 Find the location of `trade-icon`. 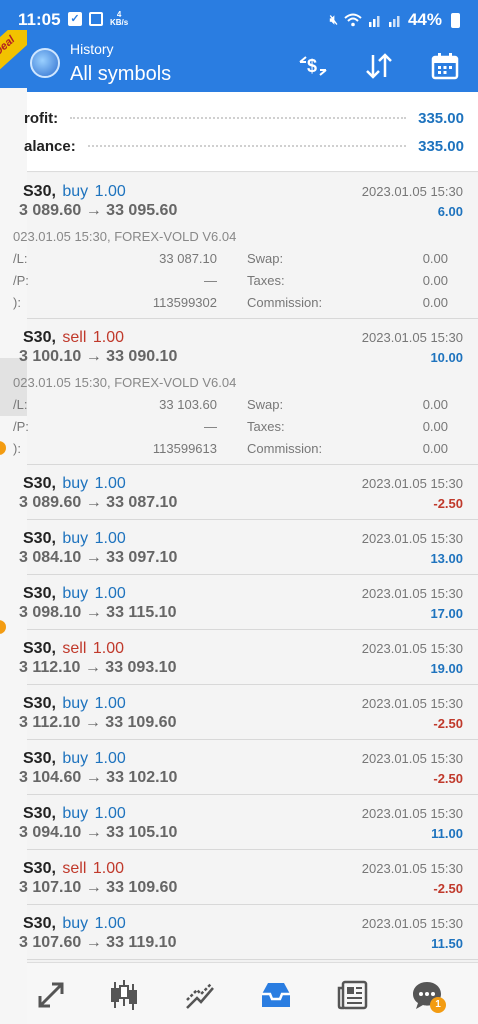

trade-icon is located at coordinates (200, 995).